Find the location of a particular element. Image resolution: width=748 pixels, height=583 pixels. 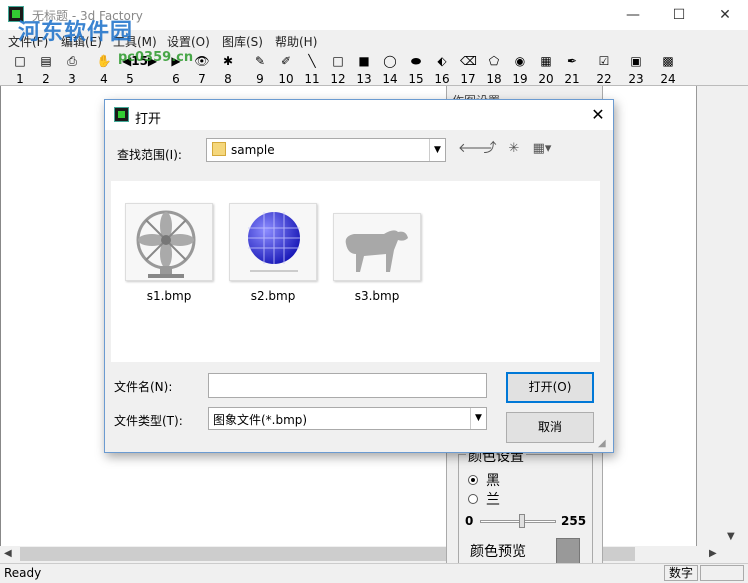

radio-blue is located at coordinates (473, 499).